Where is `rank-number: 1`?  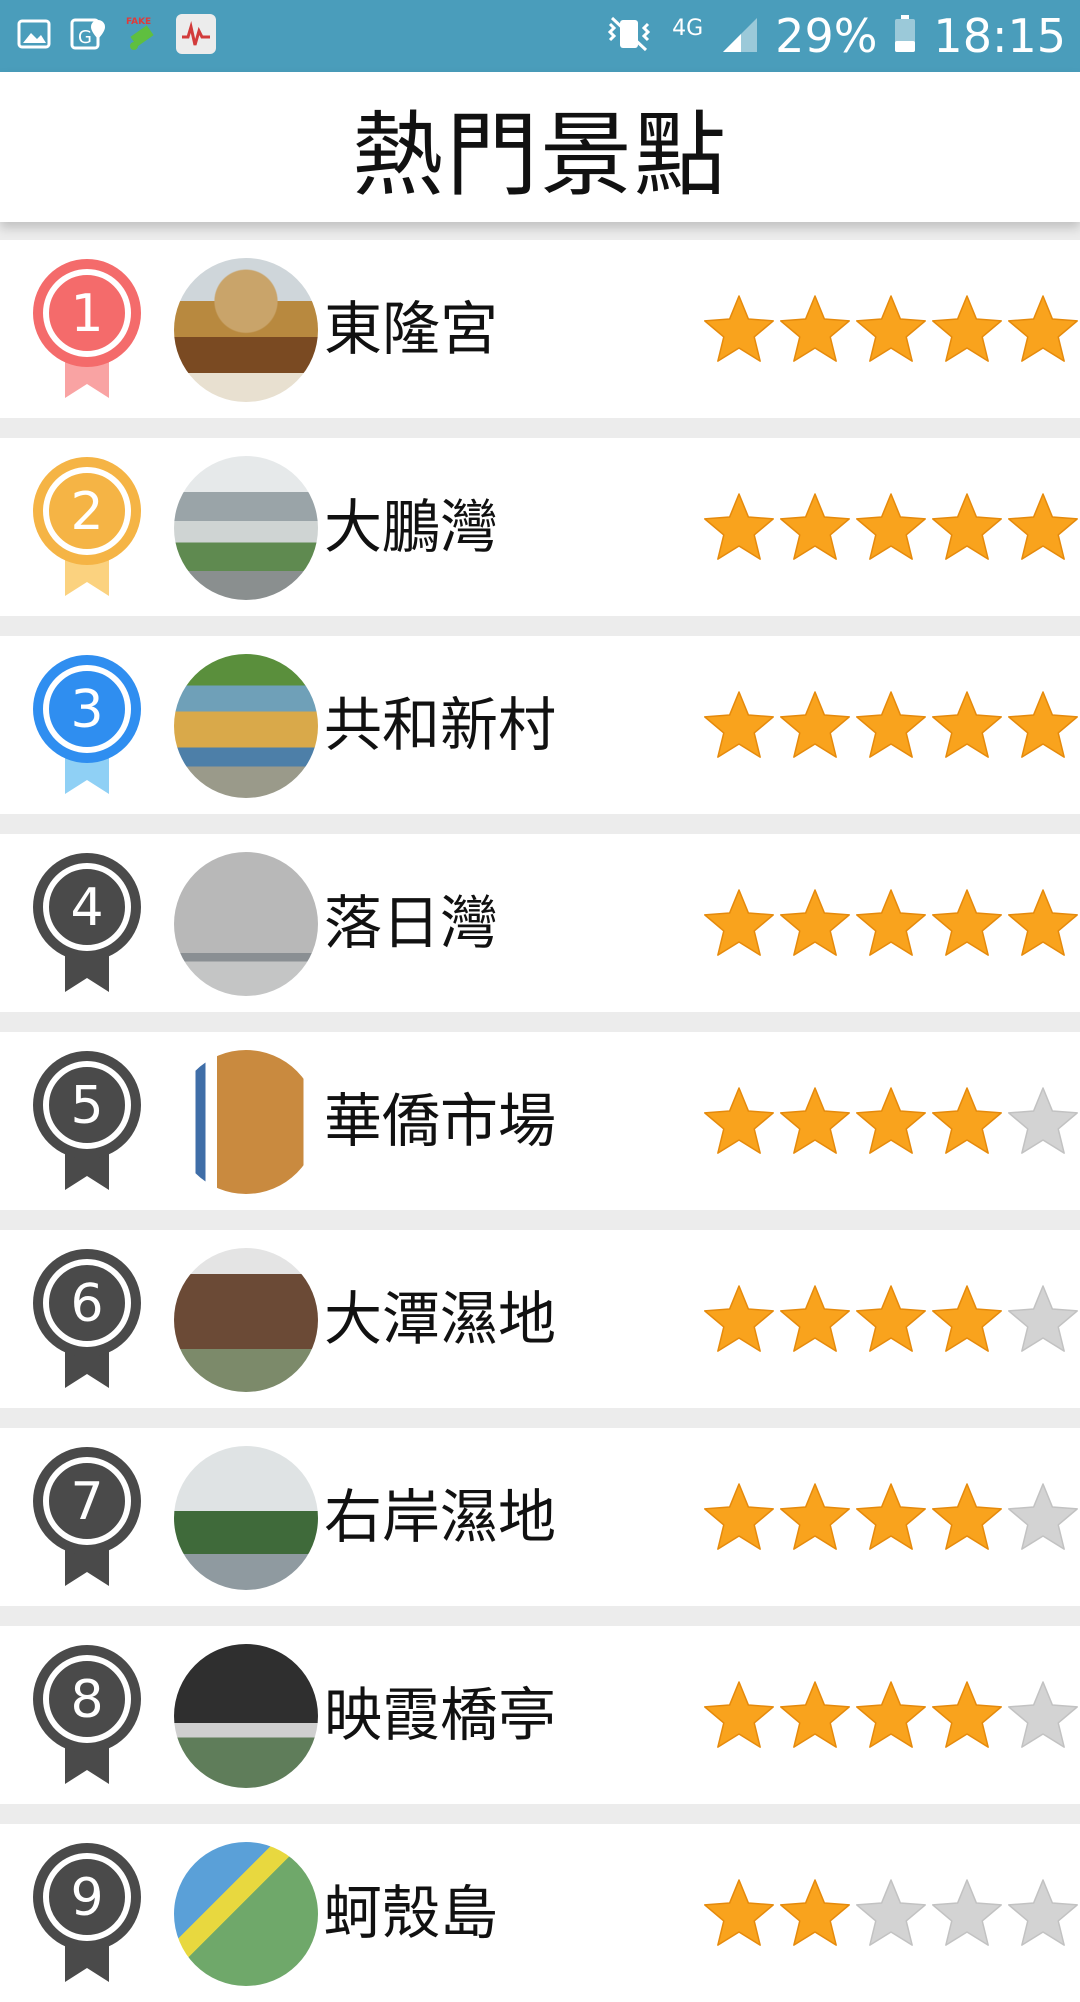 rank-number: 1 is located at coordinates (86, 314).